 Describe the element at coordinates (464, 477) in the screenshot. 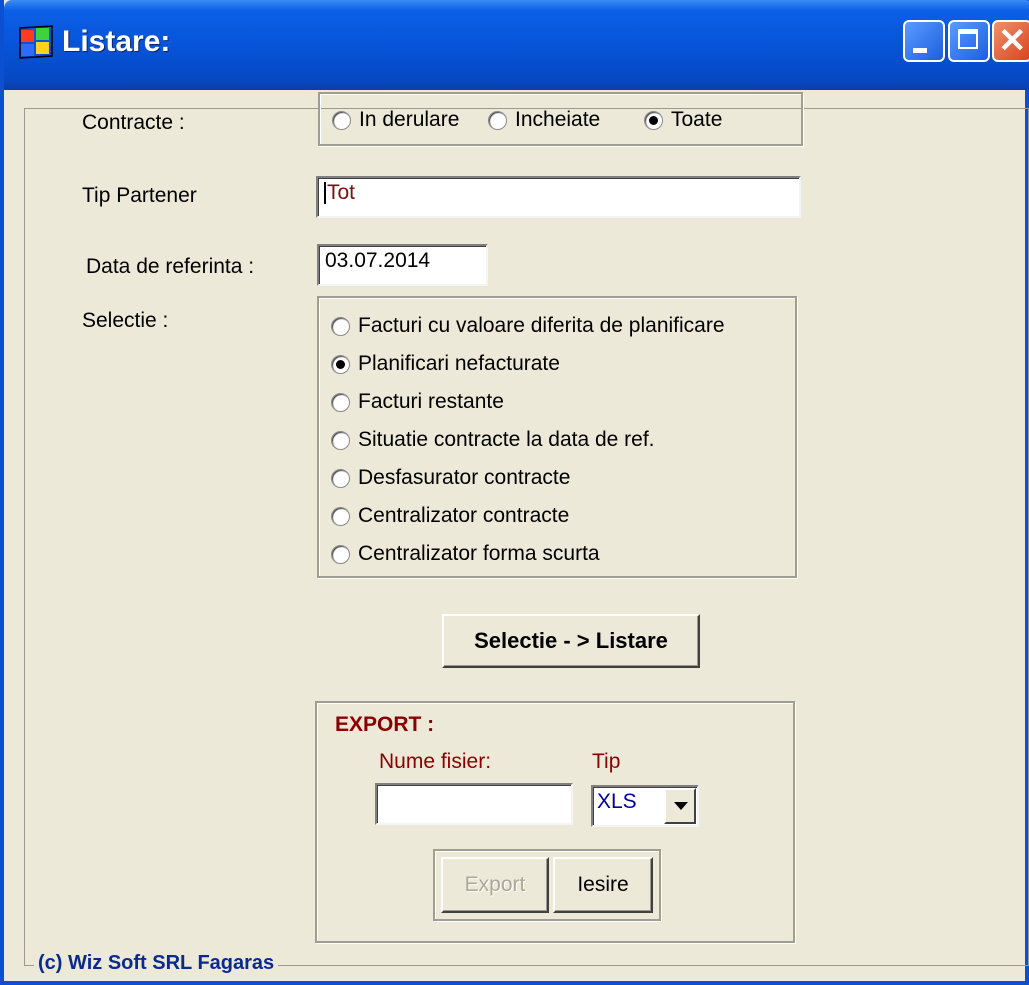

I see `radio-desfasurator-contracte-label: Desfasurator contracte` at that location.